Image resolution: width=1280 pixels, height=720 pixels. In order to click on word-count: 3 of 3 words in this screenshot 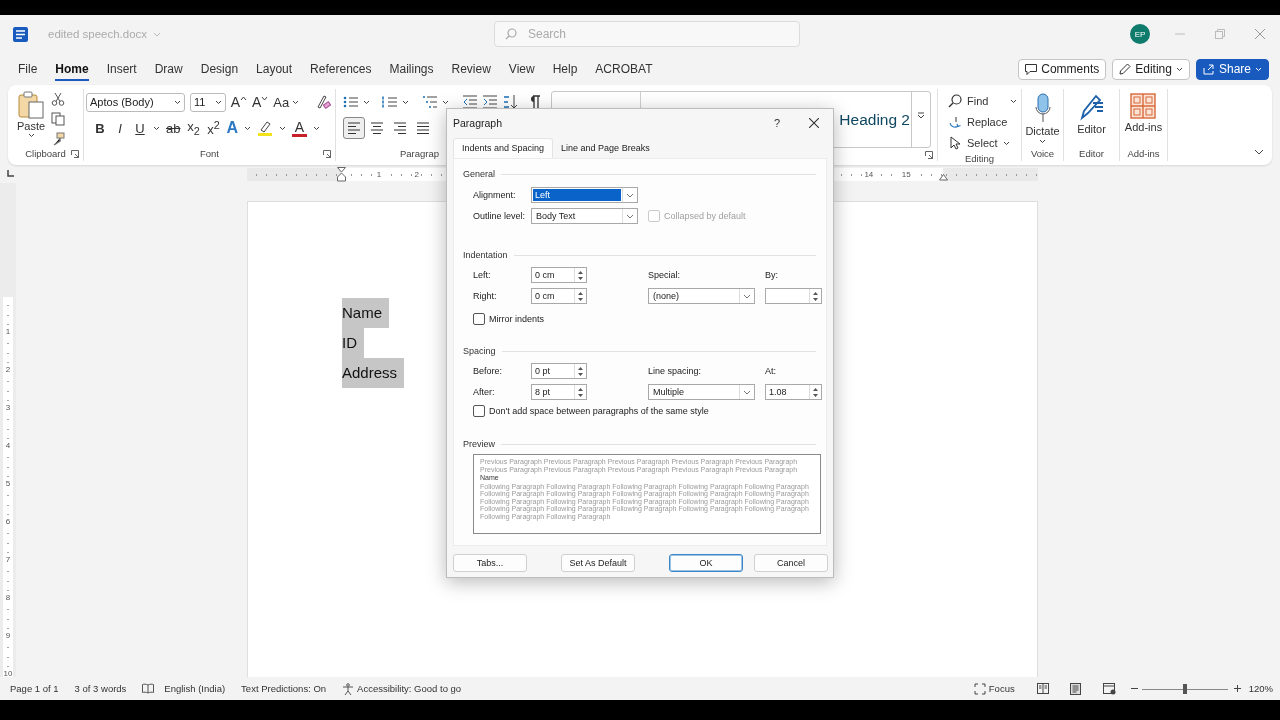, I will do `click(100, 688)`.